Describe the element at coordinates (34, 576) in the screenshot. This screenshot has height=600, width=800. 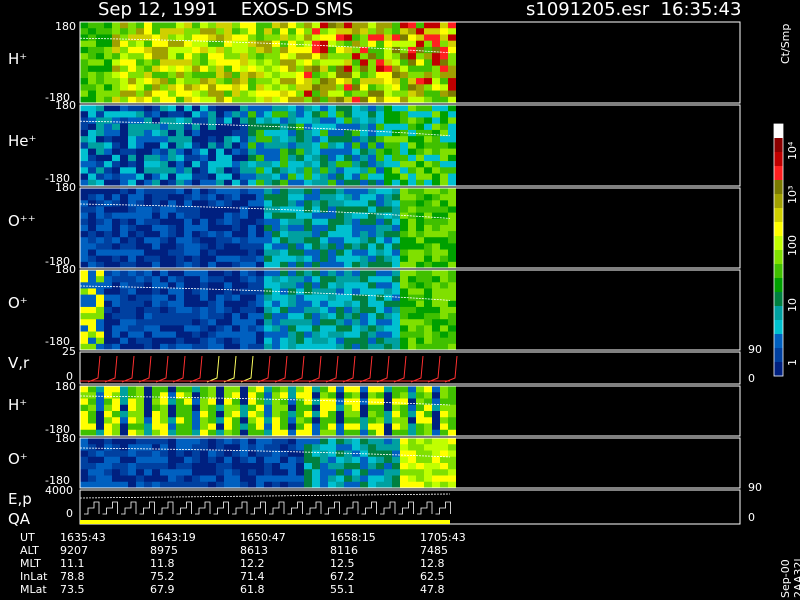
I see `footer-row-label: InLat` at that location.